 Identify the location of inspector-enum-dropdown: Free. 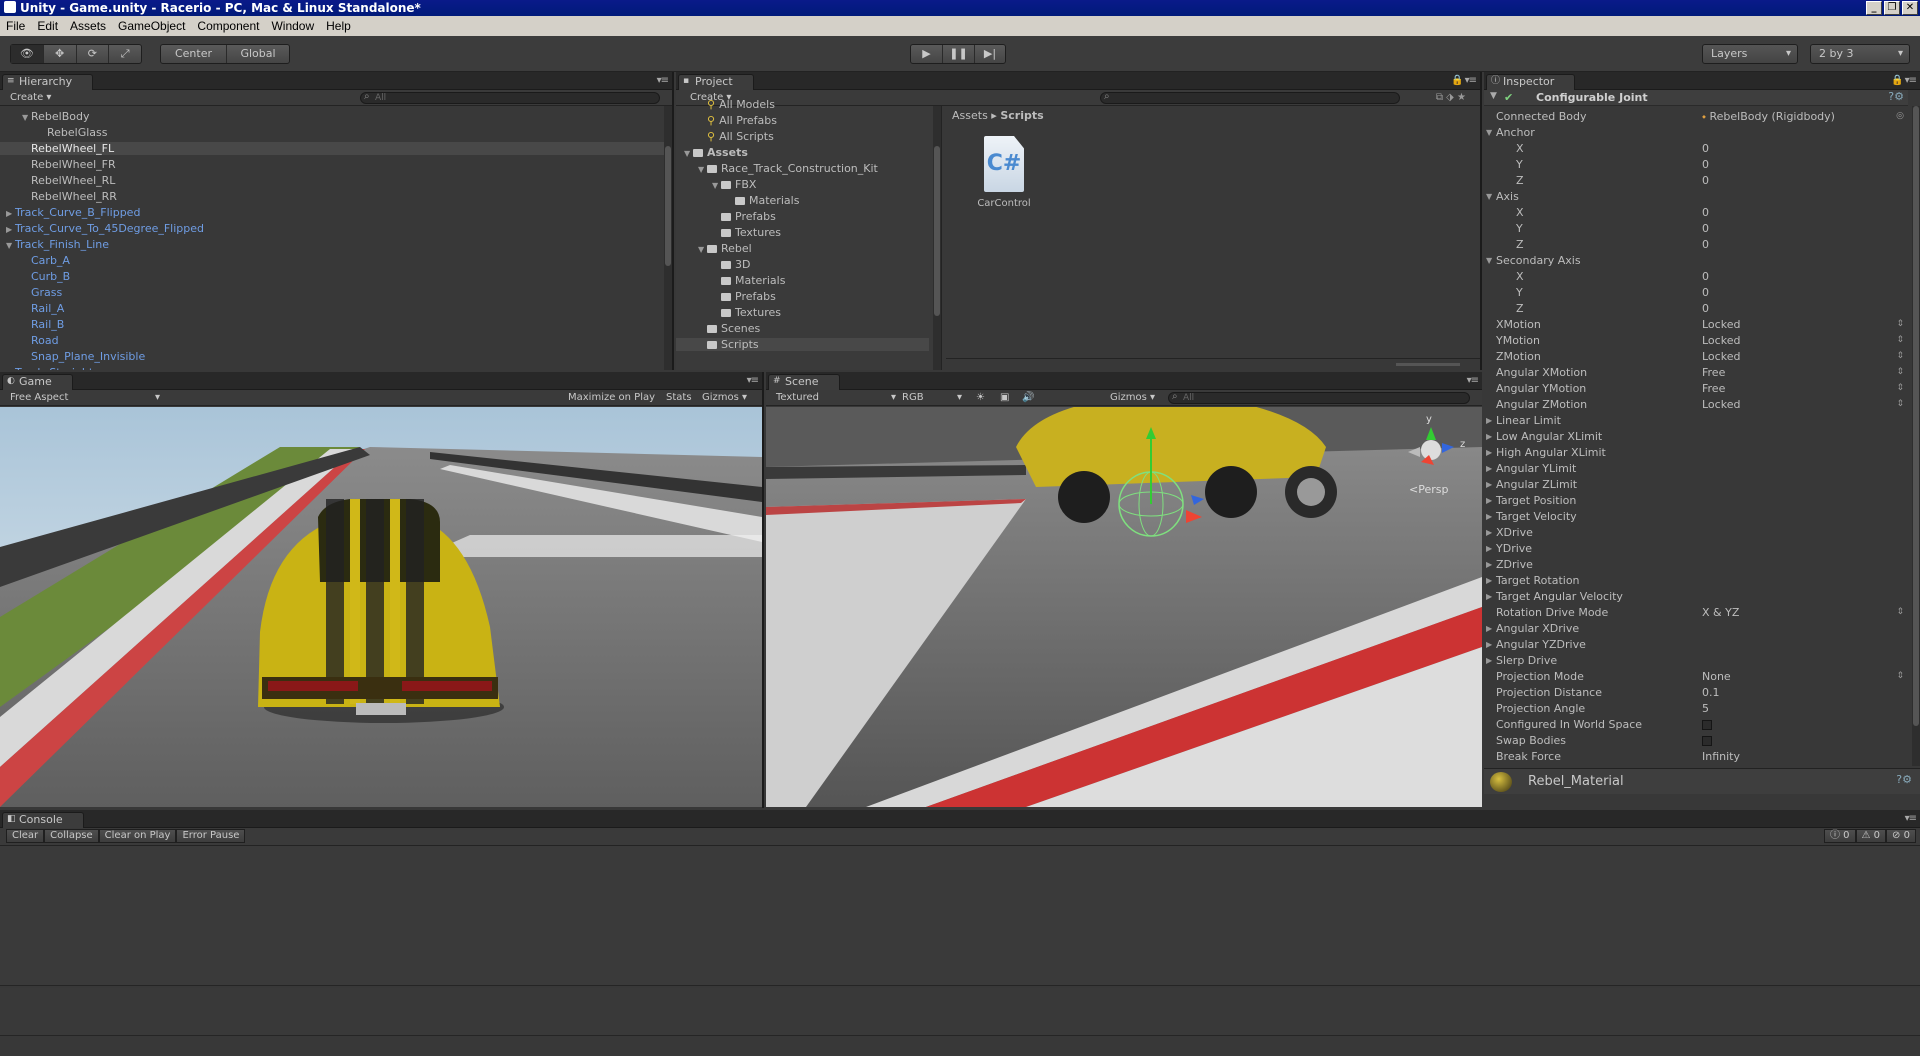
(1713, 372).